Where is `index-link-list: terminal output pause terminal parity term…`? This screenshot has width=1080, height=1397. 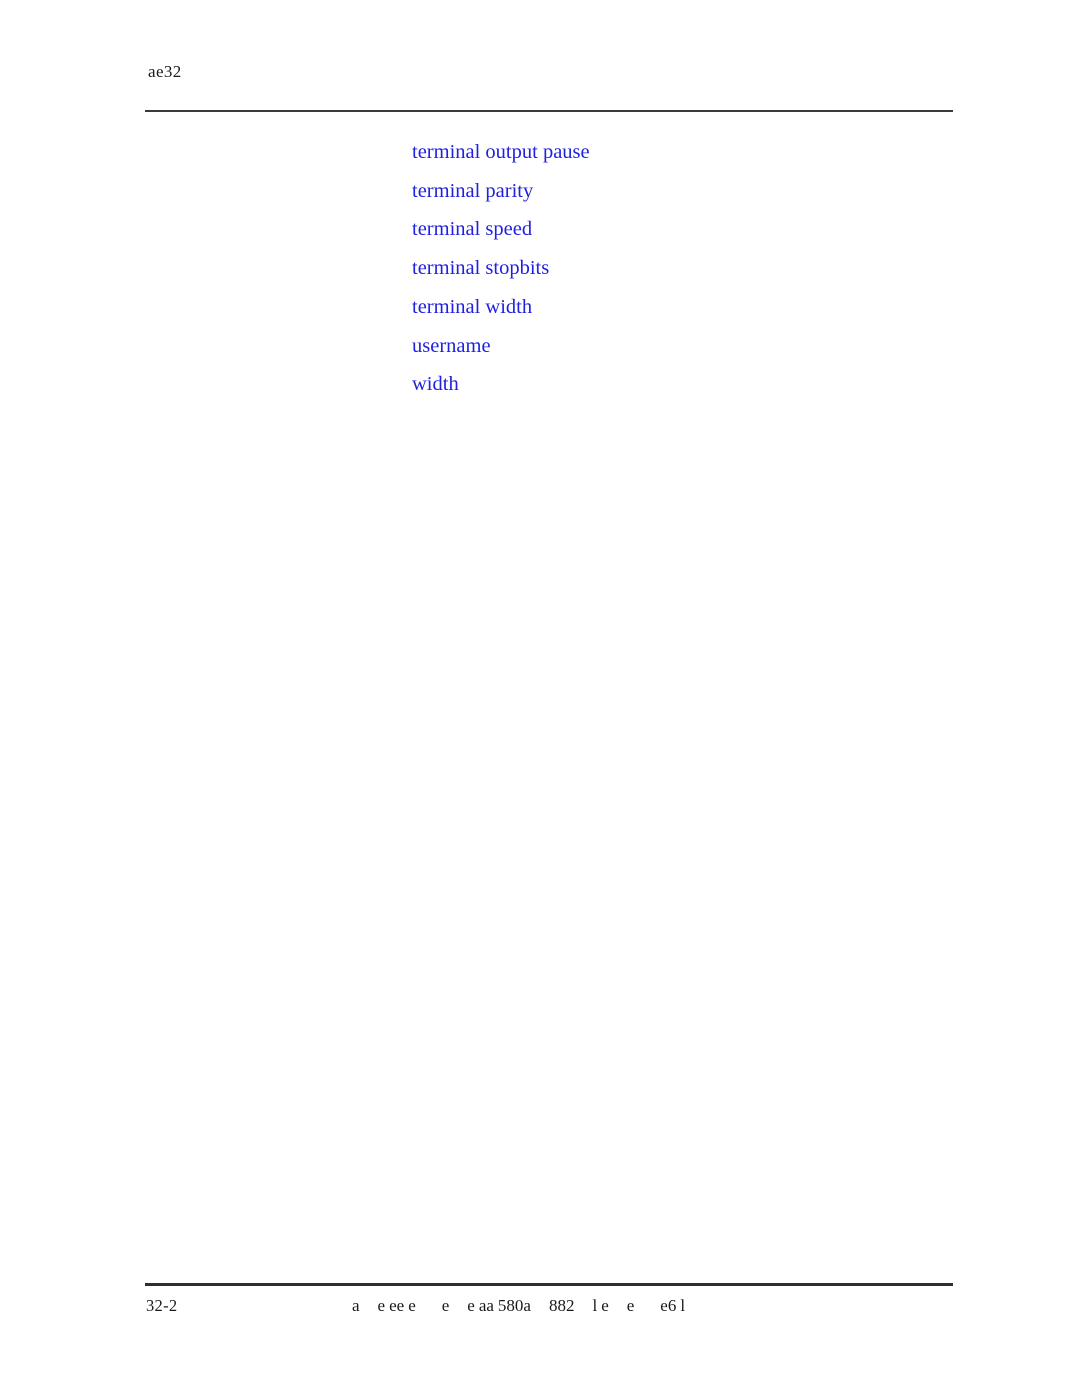
index-link-list: terminal output pause terminal parity term… is located at coordinates (682, 268).